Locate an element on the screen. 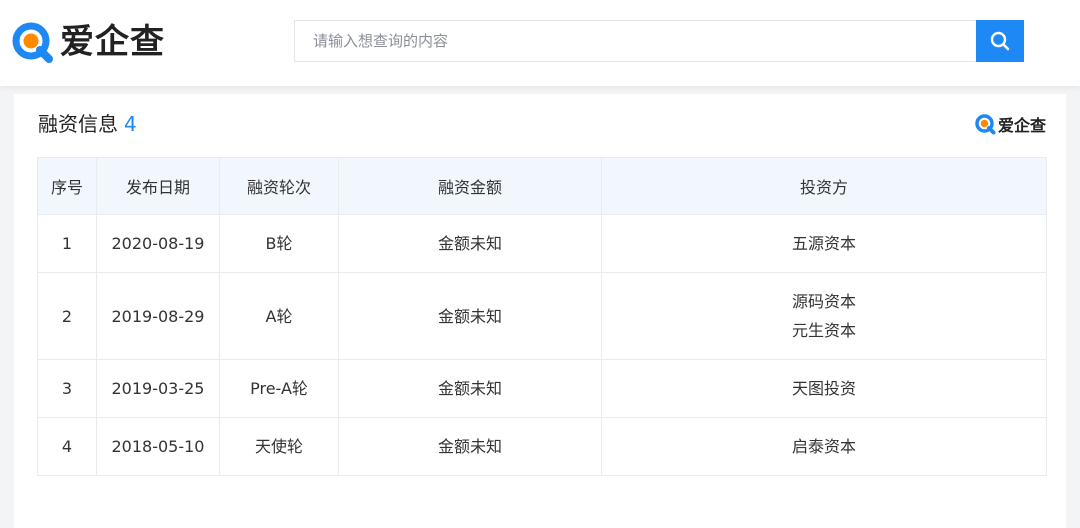 This screenshot has width=1080, height=528. section-title: 融资信息 4 is located at coordinates (87, 124).